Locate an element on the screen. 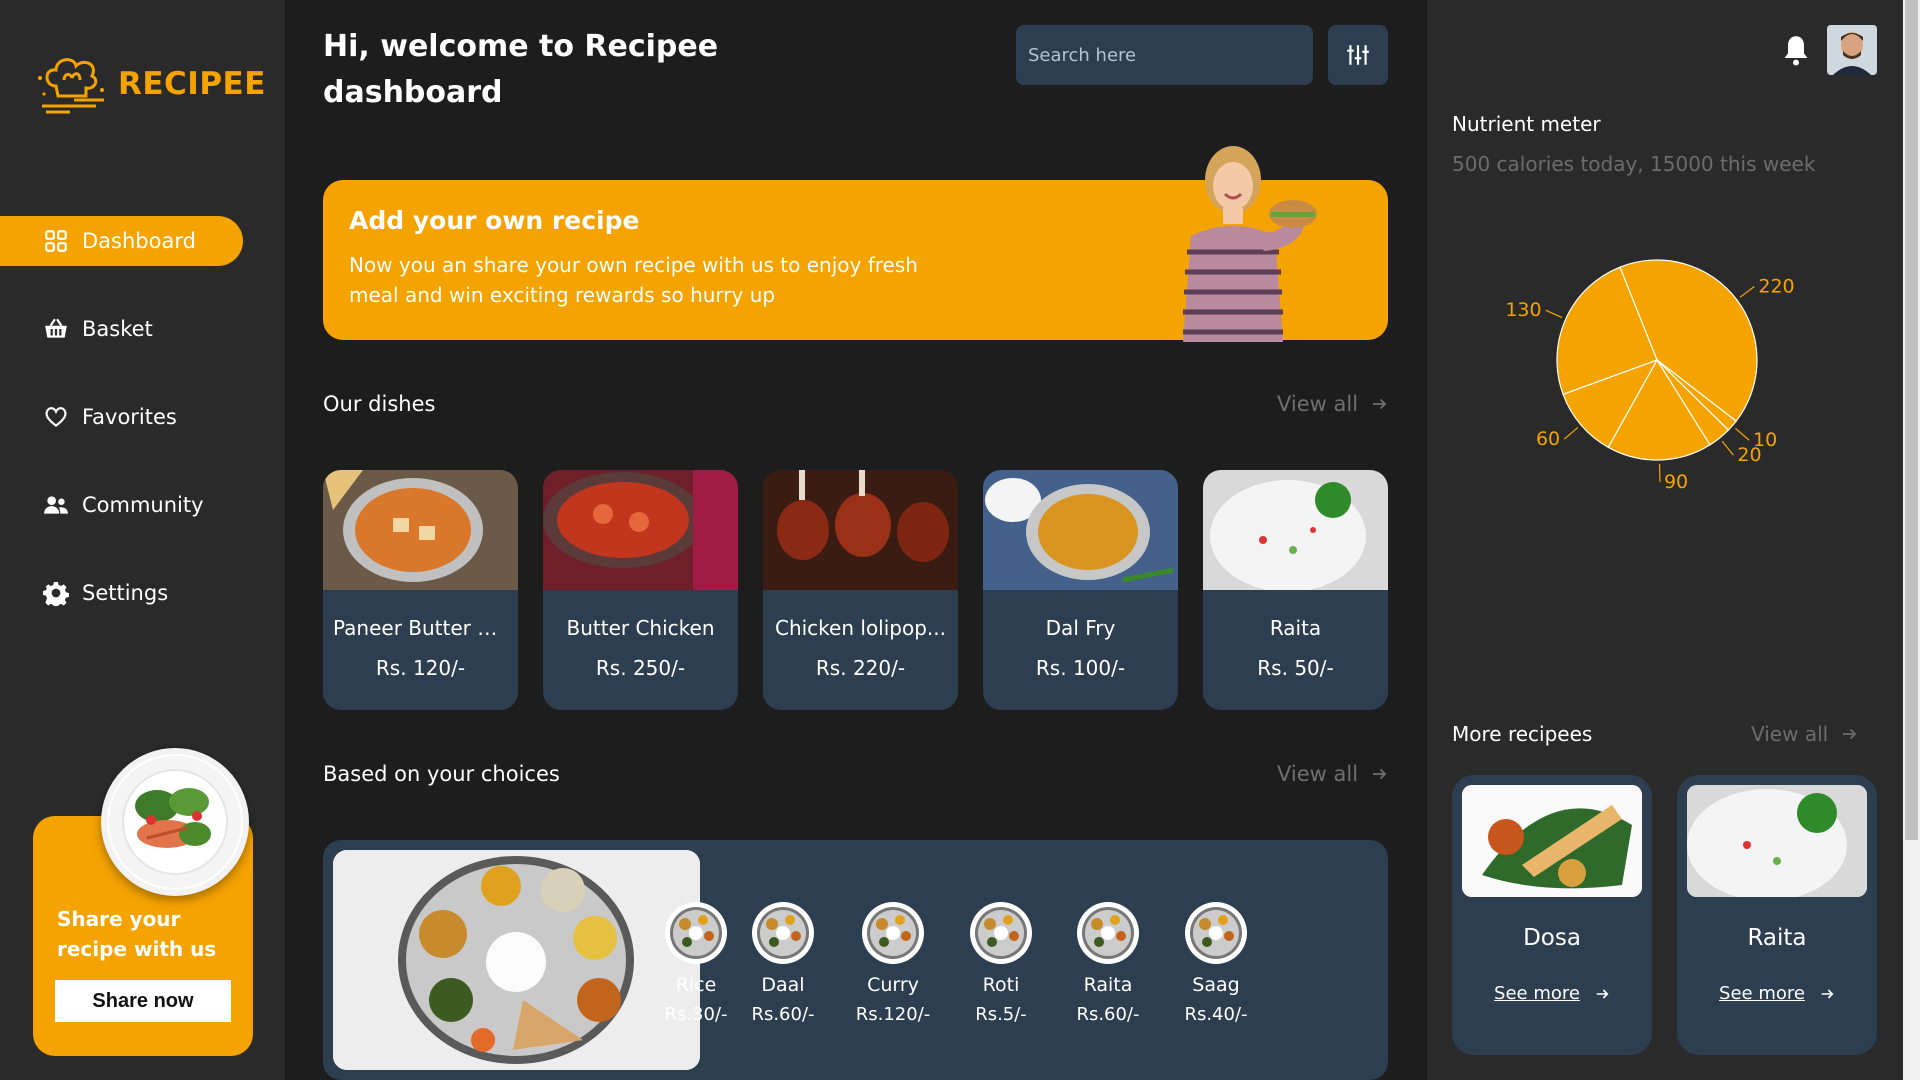  share-text: Share your recipe with us is located at coordinates (137, 934).